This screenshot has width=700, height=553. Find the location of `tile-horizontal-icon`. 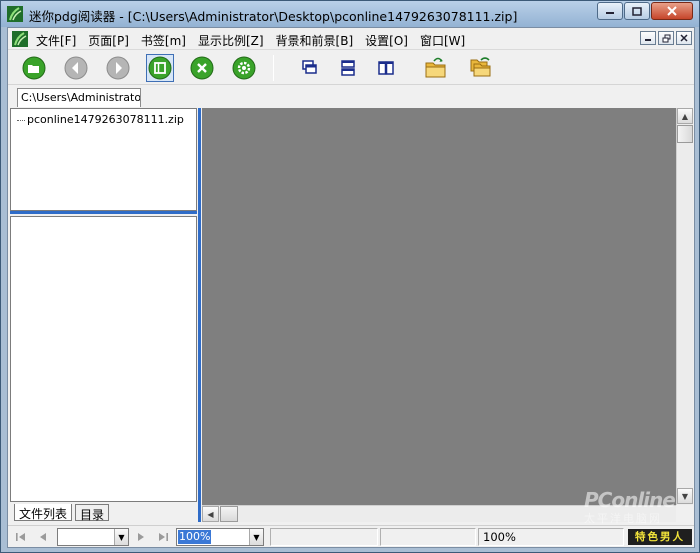

tile-horizontal-icon is located at coordinates (348, 68).